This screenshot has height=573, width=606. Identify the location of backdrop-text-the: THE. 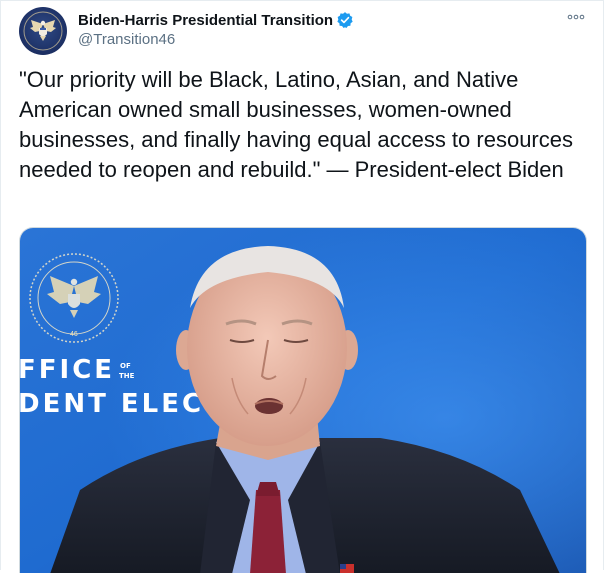
(127, 376).